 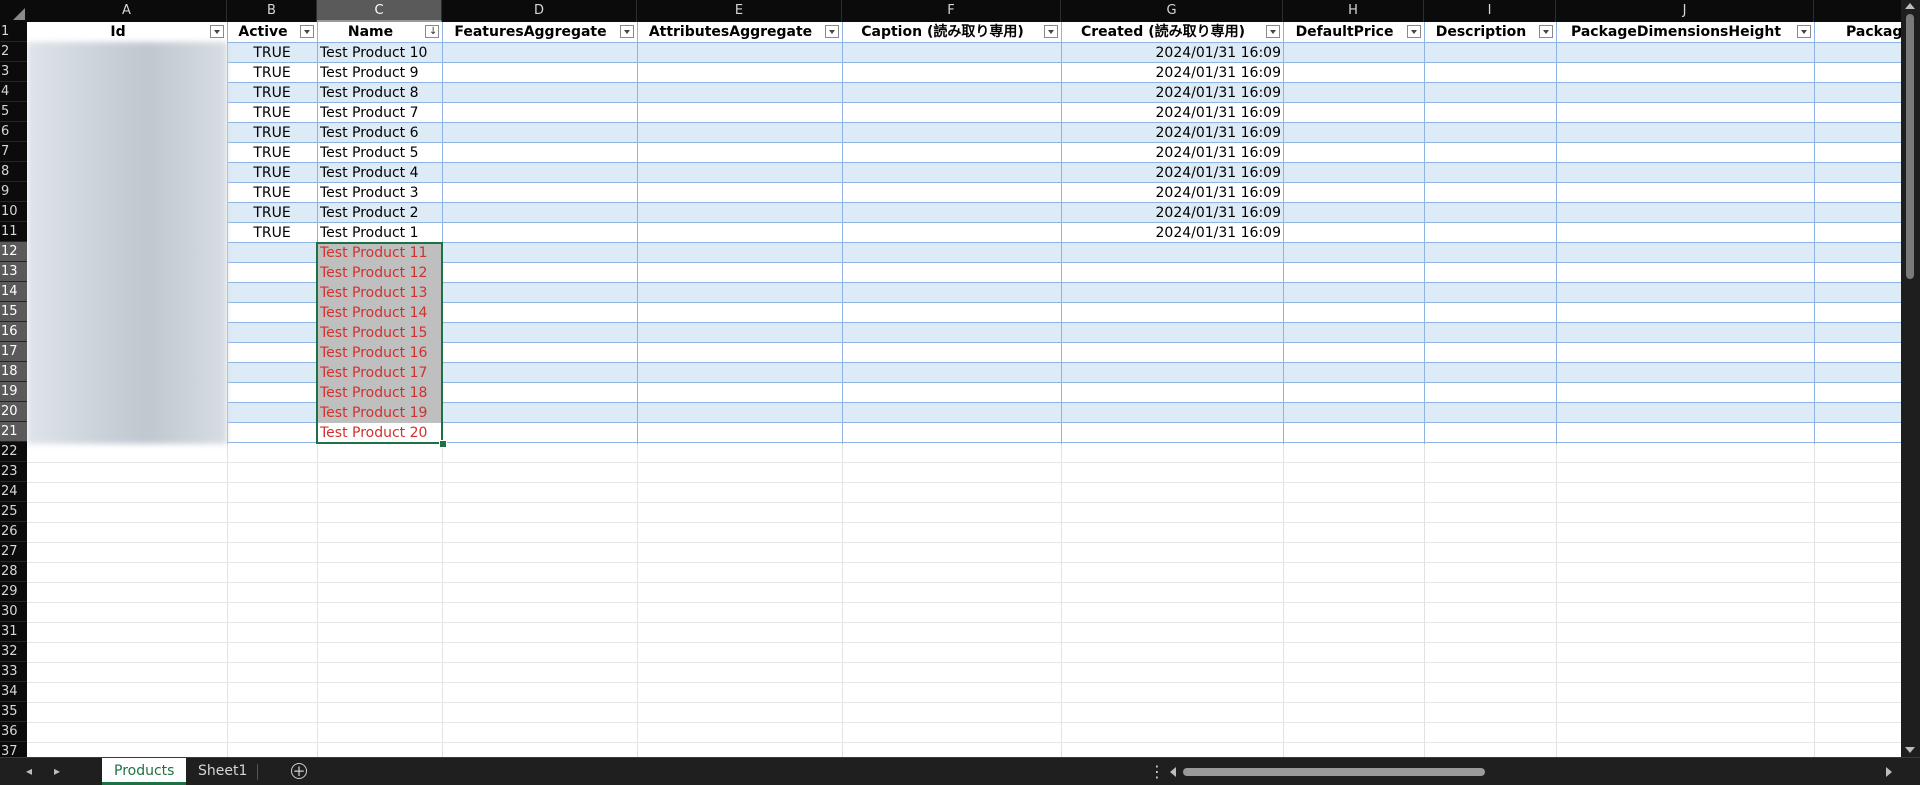 What do you see at coordinates (13, 472) in the screenshot?
I see `row-header: 23` at bounding box center [13, 472].